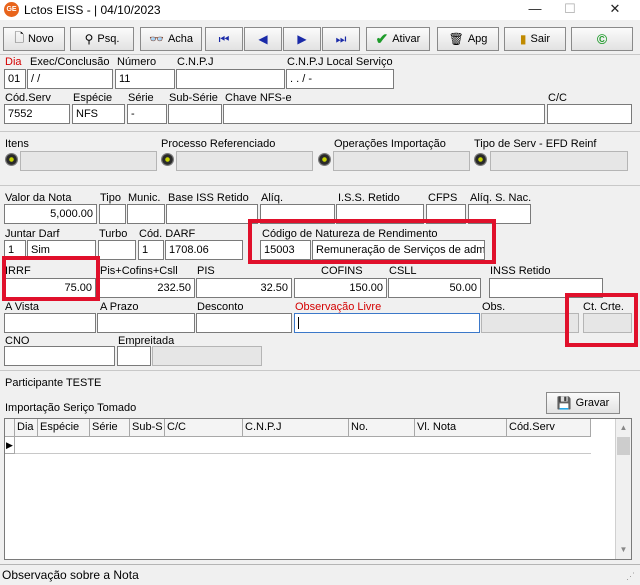 The height and width of the screenshot is (585, 640). What do you see at coordinates (34, 39) in the screenshot?
I see `novo-button: 🗋 Novo` at bounding box center [34, 39].